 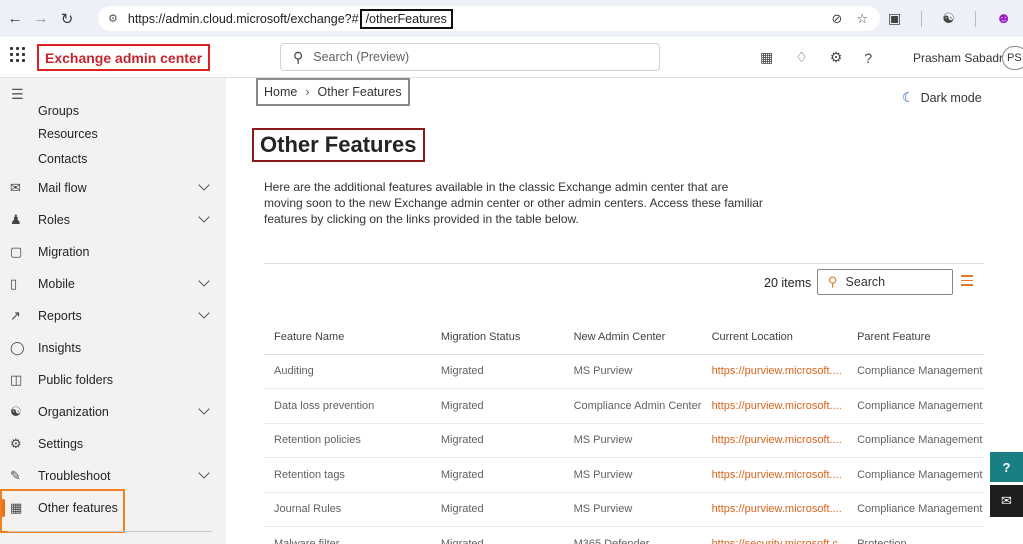 What do you see at coordinates (58, 111) in the screenshot?
I see `sidebar-subitem-groups: Groups` at bounding box center [58, 111].